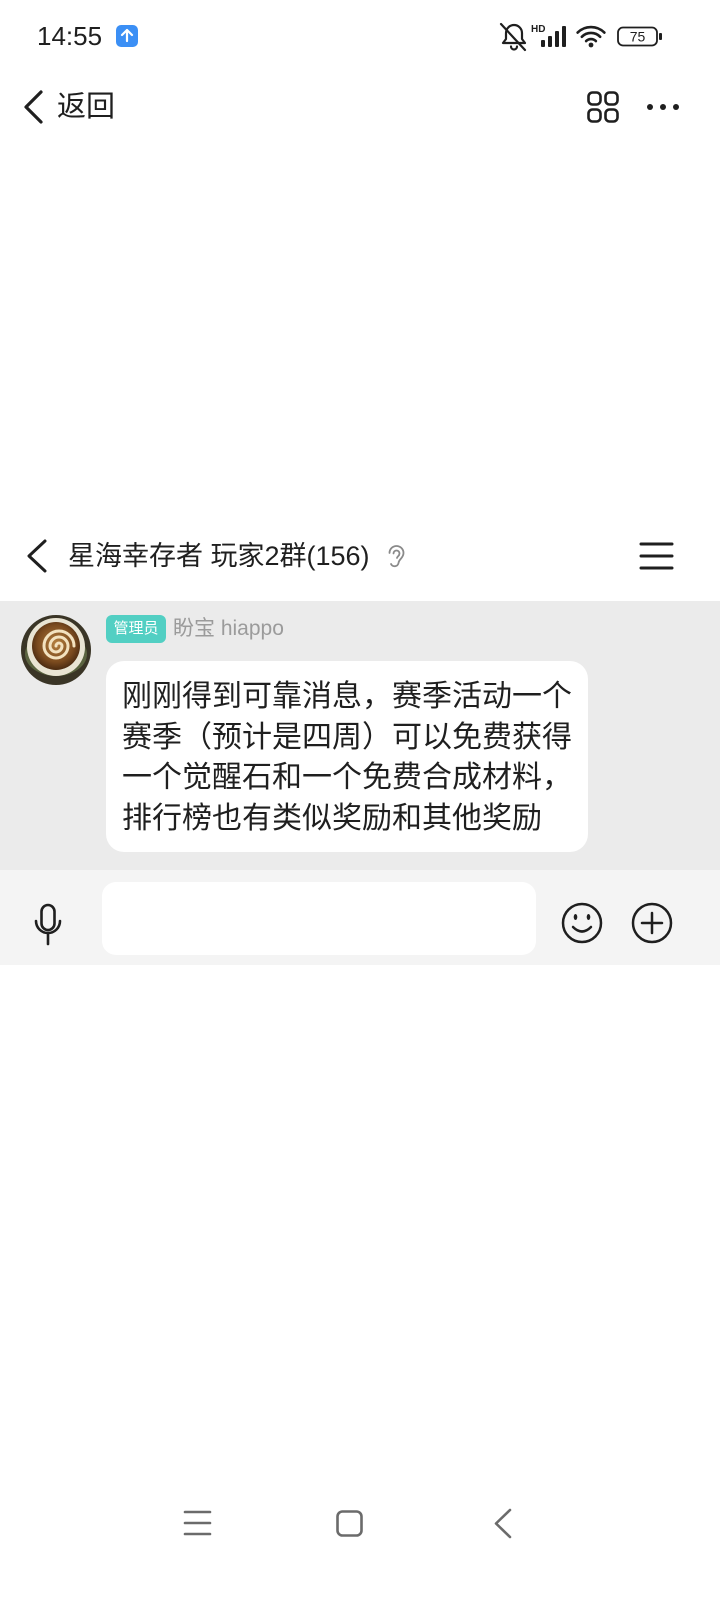  What do you see at coordinates (56, 650) in the screenshot?
I see `avatar` at bounding box center [56, 650].